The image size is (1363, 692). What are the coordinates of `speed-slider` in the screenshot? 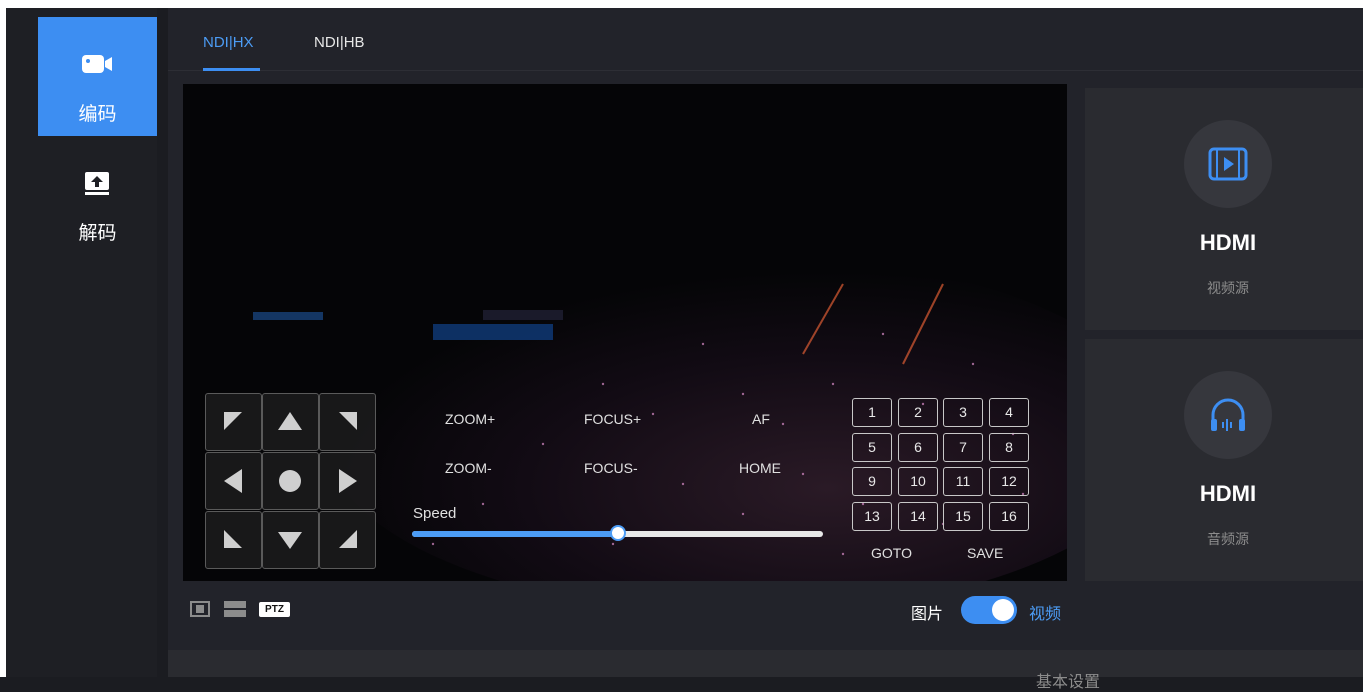 It's located at (617, 533).